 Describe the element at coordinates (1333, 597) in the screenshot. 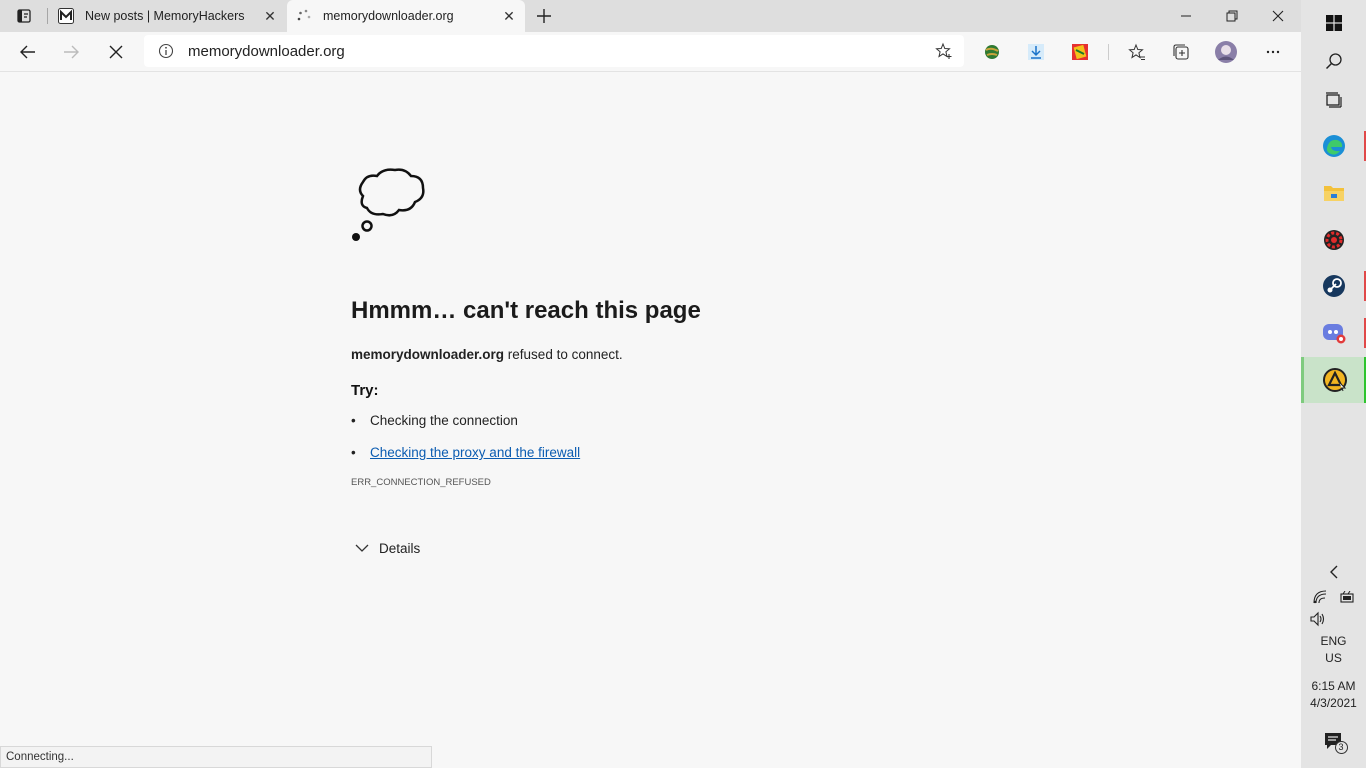

I see `tray-status-icons` at that location.